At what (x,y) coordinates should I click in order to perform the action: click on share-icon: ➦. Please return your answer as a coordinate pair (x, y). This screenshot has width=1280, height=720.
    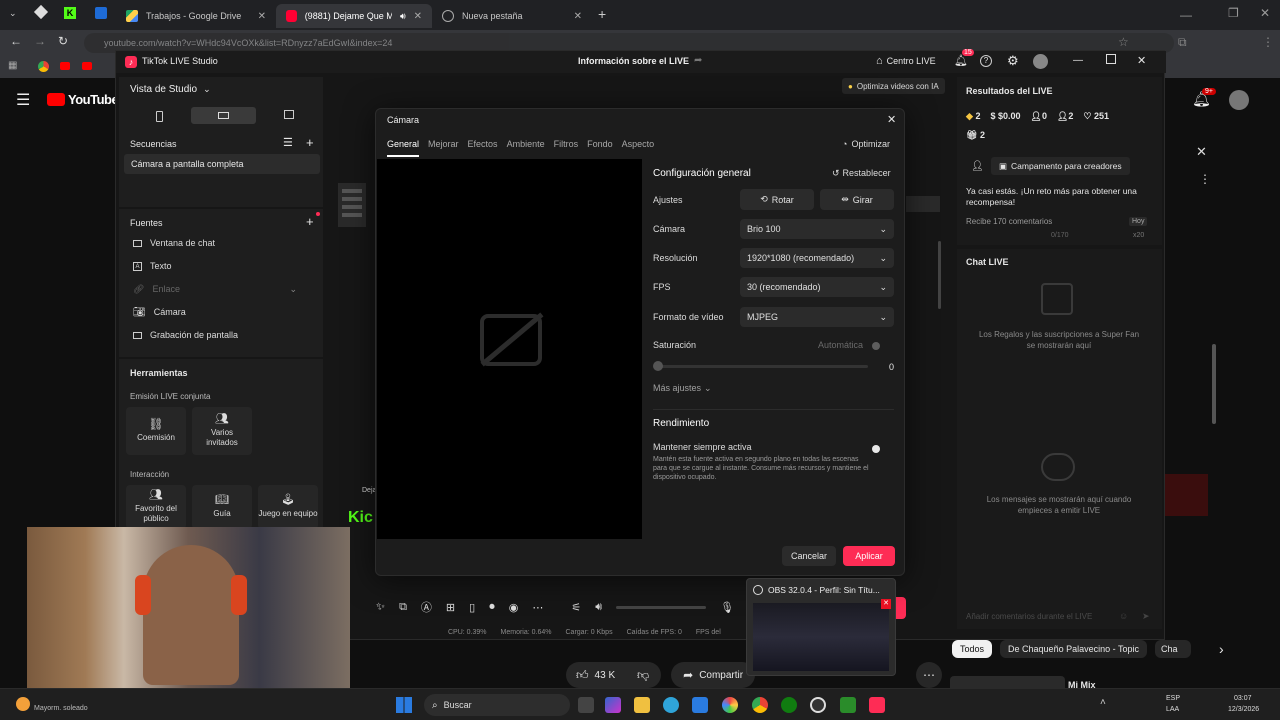
    Looking at the image, I should click on (698, 60).